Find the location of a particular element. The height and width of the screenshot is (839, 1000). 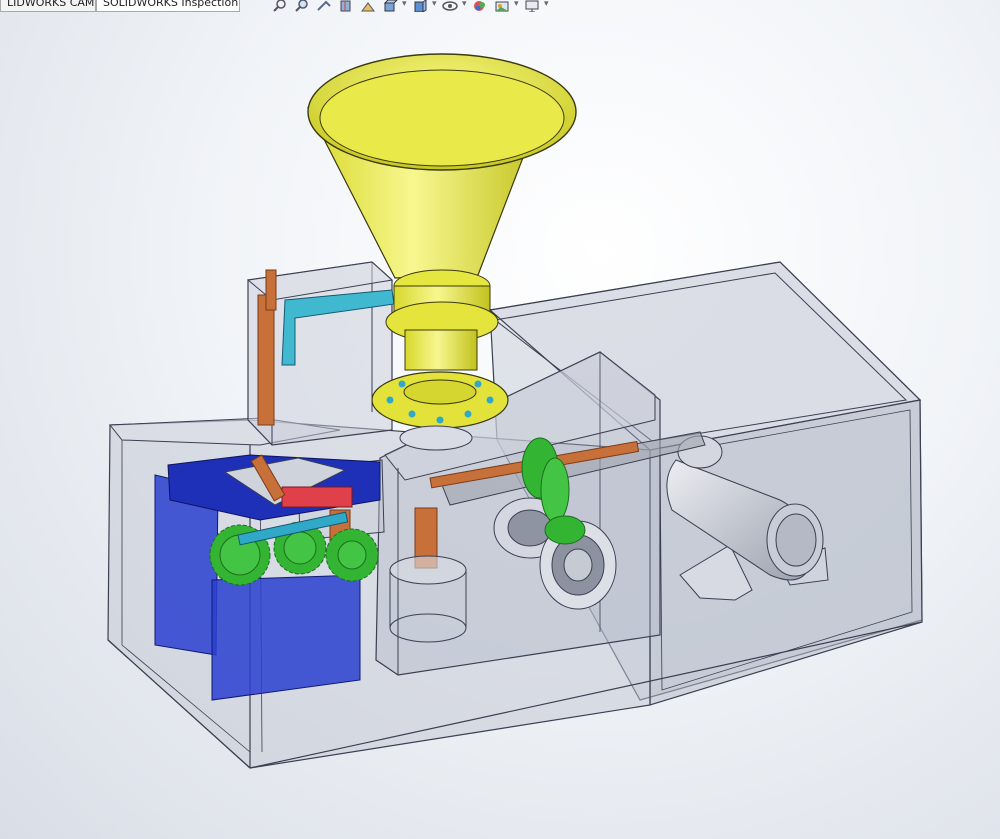

display-style-icon is located at coordinates (420, 6).